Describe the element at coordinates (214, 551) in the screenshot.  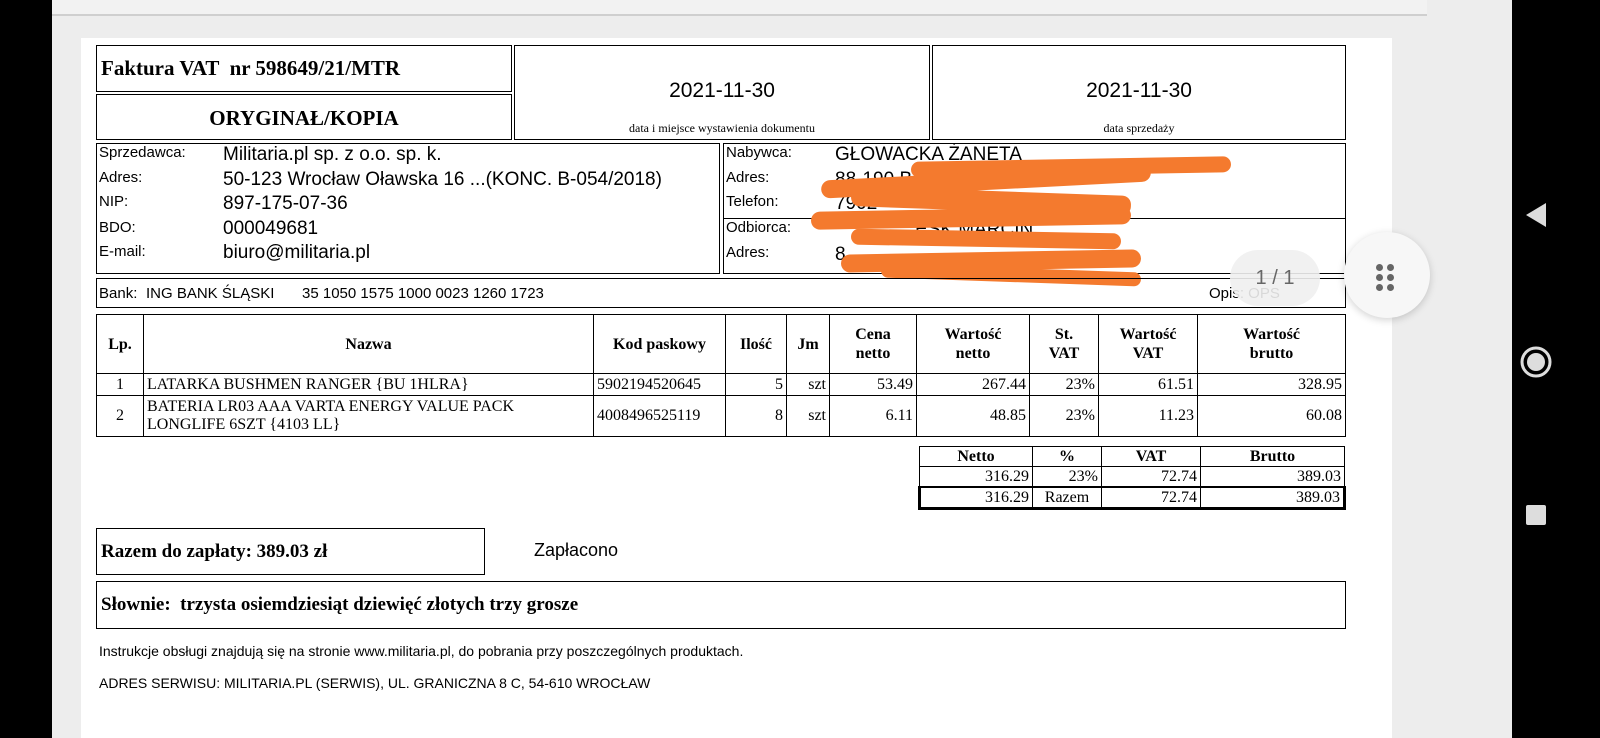
I see `amount-due: Razem do zapłaty: 389.03 zł` at that location.